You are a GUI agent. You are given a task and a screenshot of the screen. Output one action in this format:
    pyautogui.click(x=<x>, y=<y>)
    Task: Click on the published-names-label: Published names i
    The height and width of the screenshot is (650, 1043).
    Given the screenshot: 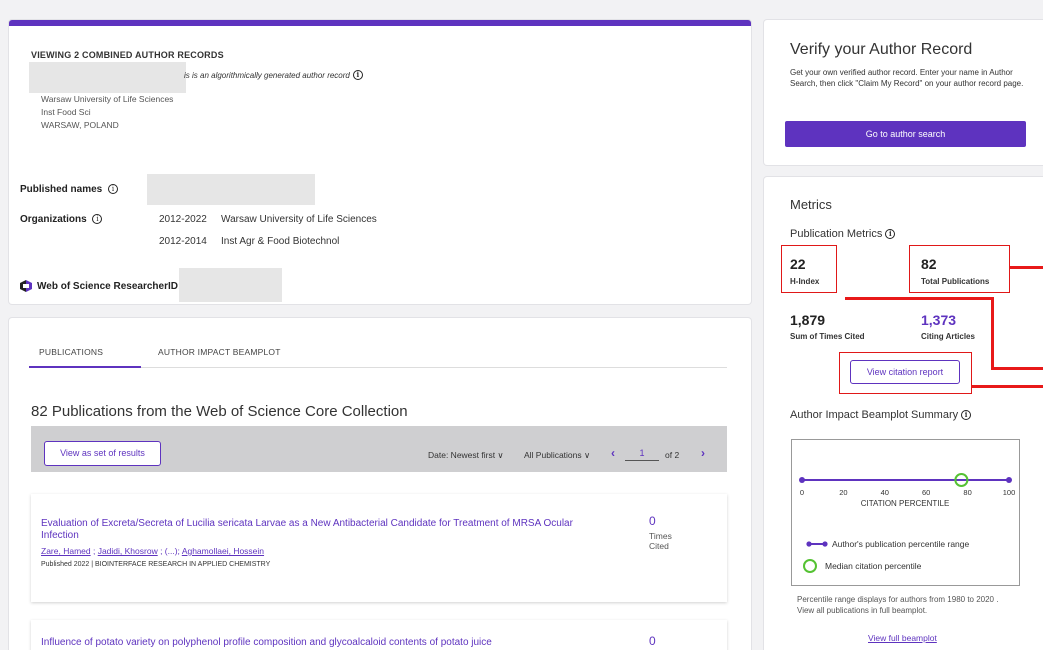 What is the action you would take?
    pyautogui.click(x=69, y=189)
    